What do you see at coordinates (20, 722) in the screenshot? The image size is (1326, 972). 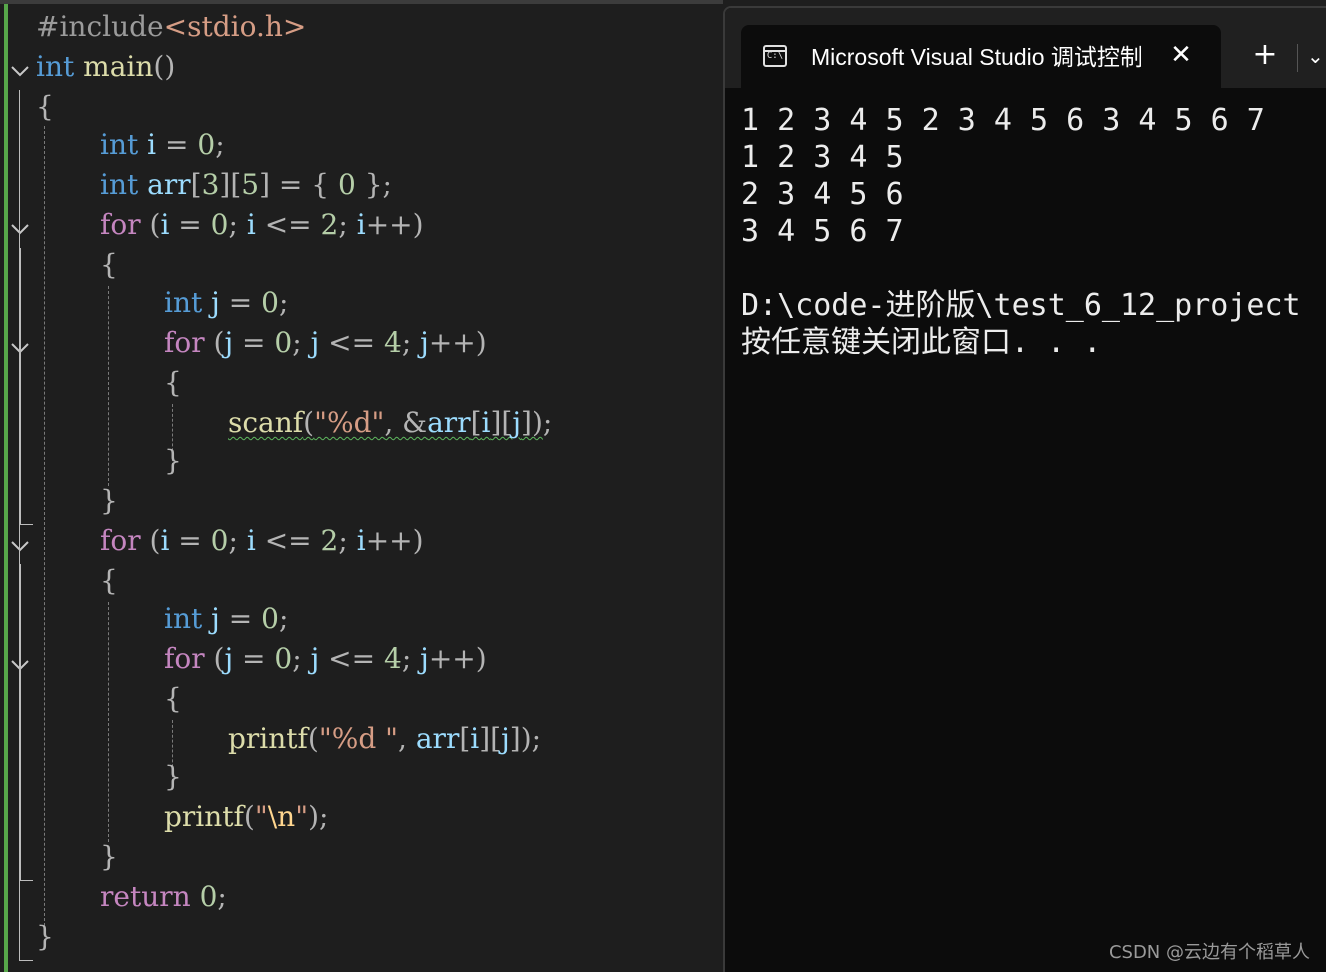 I see `outline-line-for3` at bounding box center [20, 722].